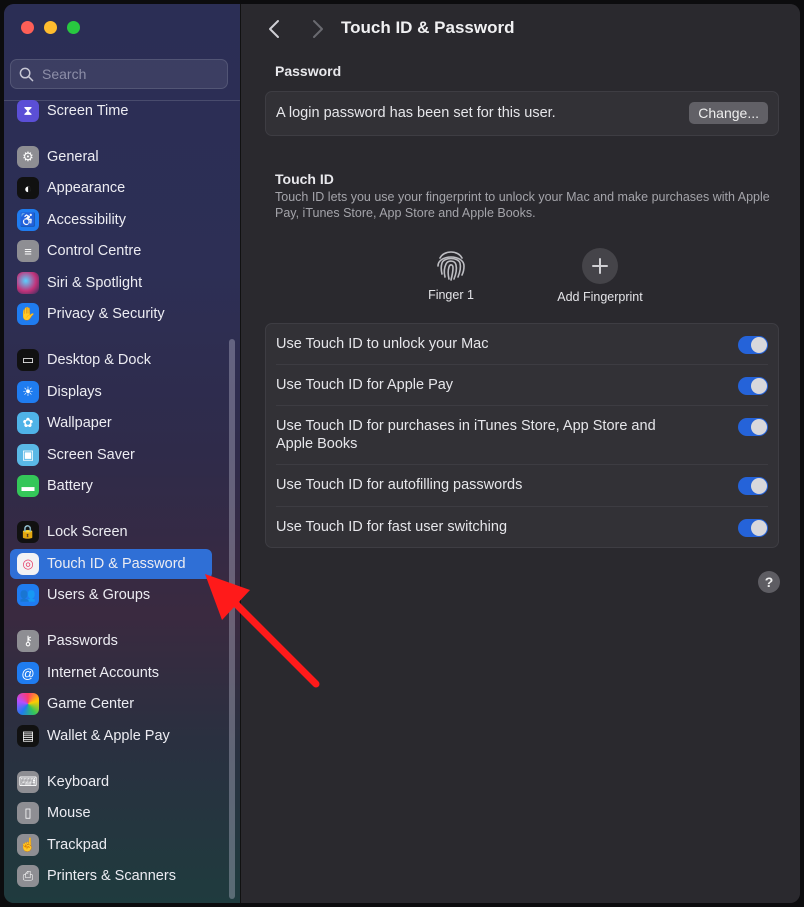 The width and height of the screenshot is (804, 907). I want to click on minimize-window-button, so click(50, 27).